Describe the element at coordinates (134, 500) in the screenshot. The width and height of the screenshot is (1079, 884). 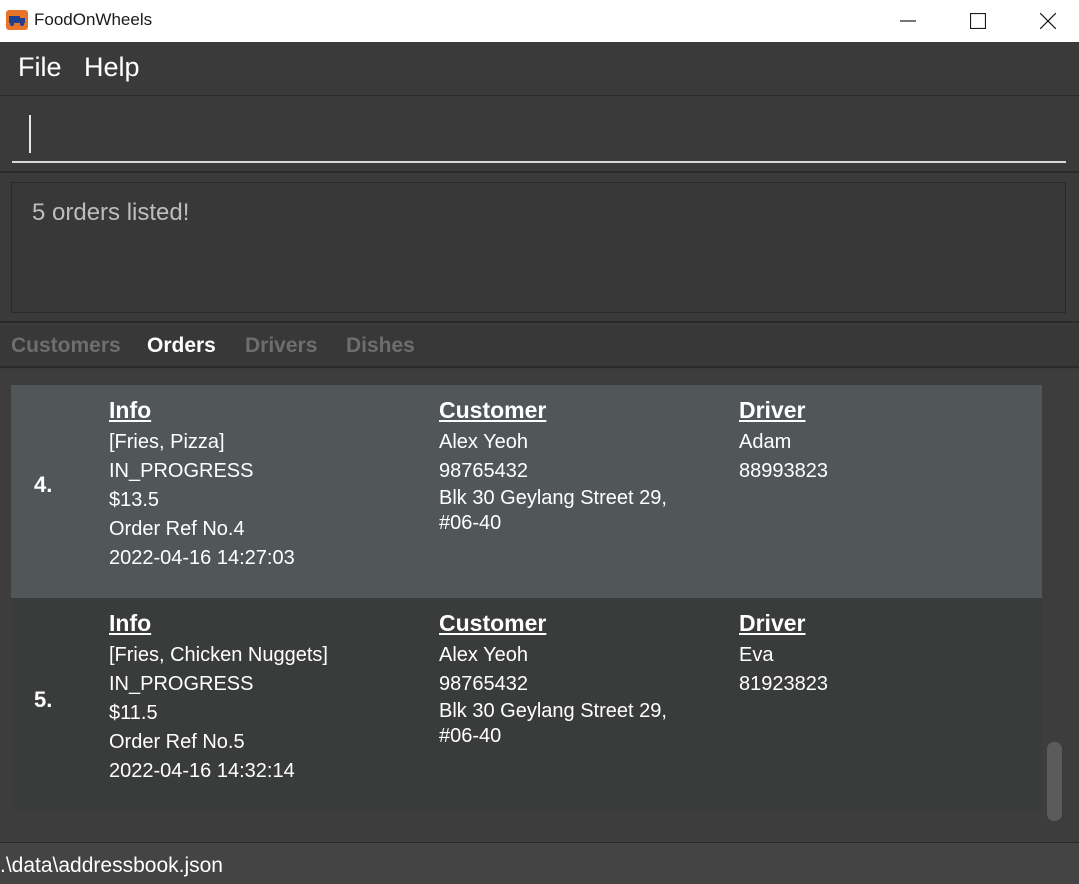
I see `order-price: $13.5` at that location.